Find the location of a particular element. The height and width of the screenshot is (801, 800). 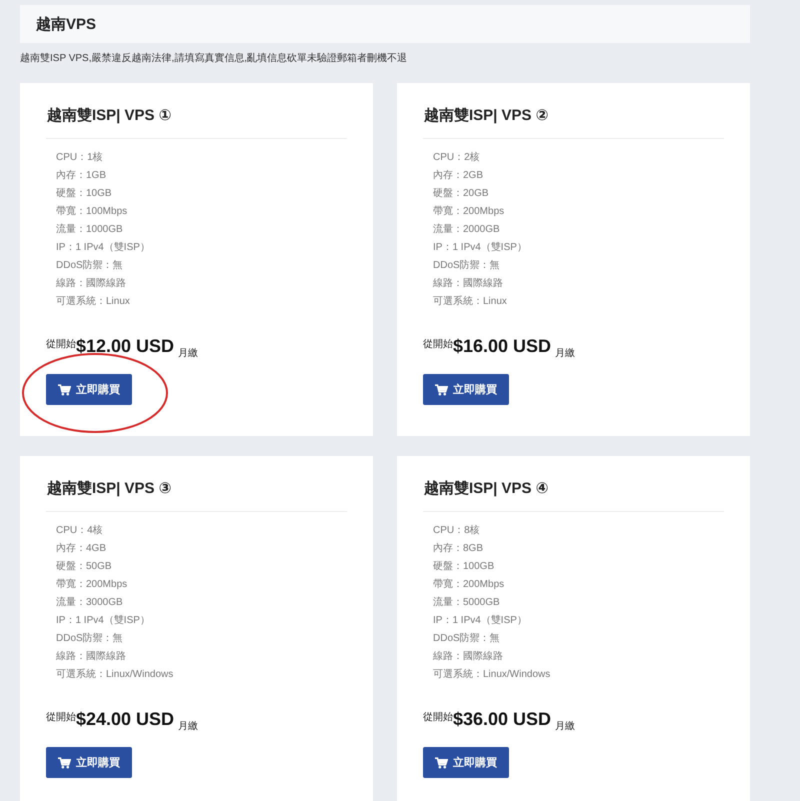

spec-line: 內存：2GB is located at coordinates (458, 175).